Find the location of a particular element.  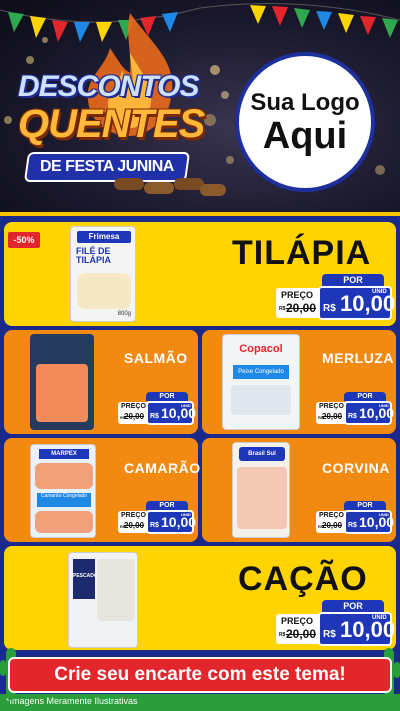

price-tag-cacao: POR PREÇO R$ 20,00 R$ 10,00 UNID is located at coordinates (335, 624).